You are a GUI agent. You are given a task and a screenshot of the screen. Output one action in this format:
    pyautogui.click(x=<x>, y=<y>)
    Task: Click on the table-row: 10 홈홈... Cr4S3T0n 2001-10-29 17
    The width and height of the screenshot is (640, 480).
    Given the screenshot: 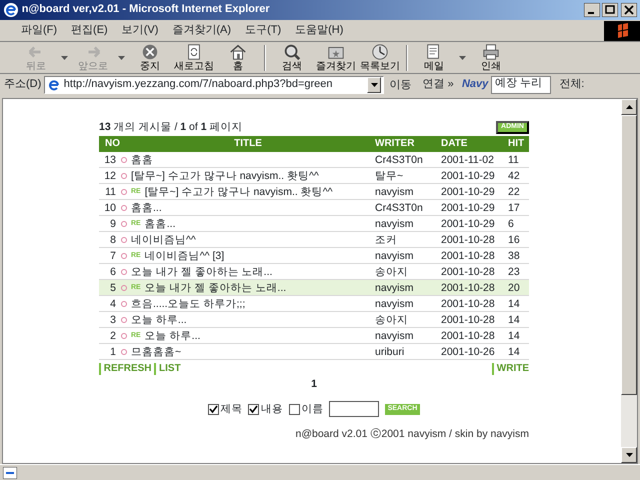 What is the action you would take?
    pyautogui.click(x=314, y=208)
    